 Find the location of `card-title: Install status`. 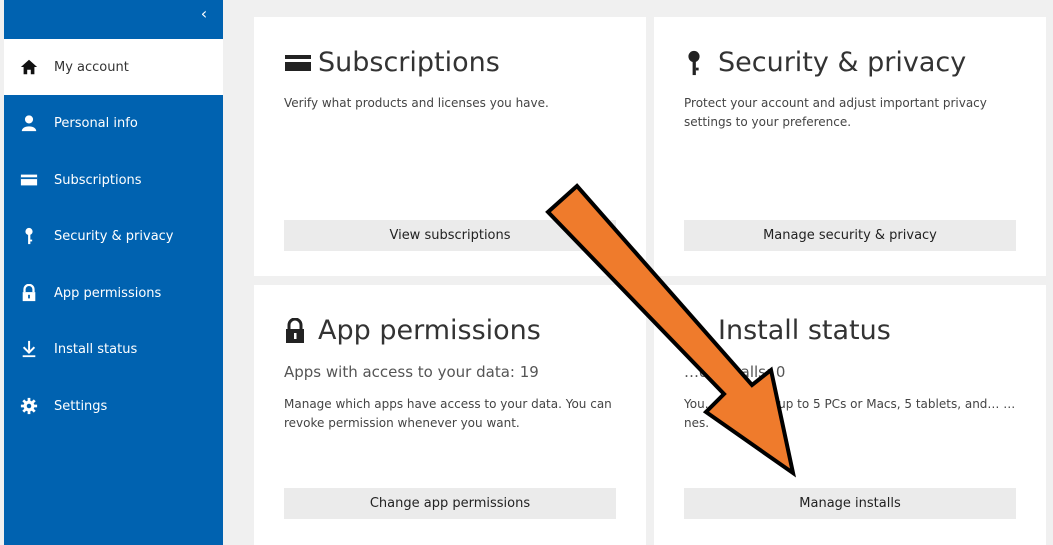

card-title: Install status is located at coordinates (787, 330).